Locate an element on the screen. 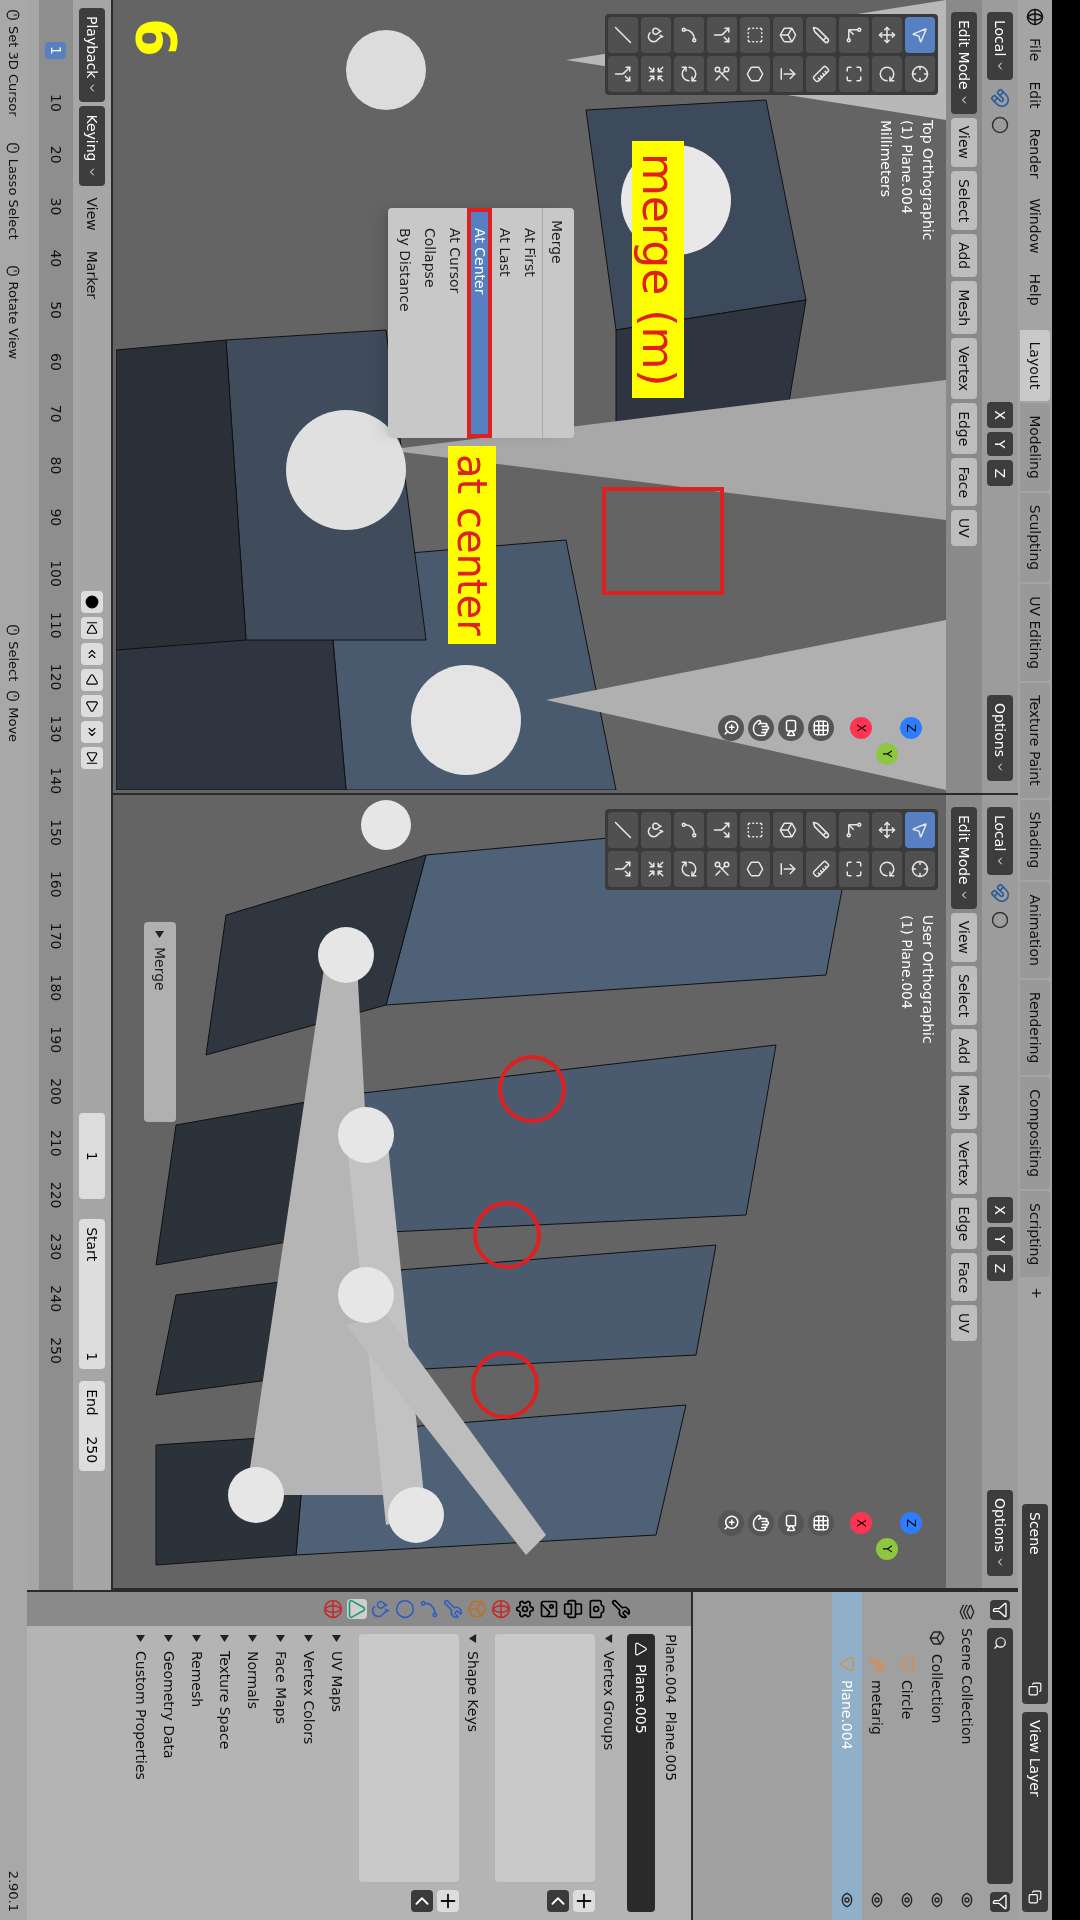 The image size is (1080, 1920). axis-toggle: Z is located at coordinates (1000, 1268).